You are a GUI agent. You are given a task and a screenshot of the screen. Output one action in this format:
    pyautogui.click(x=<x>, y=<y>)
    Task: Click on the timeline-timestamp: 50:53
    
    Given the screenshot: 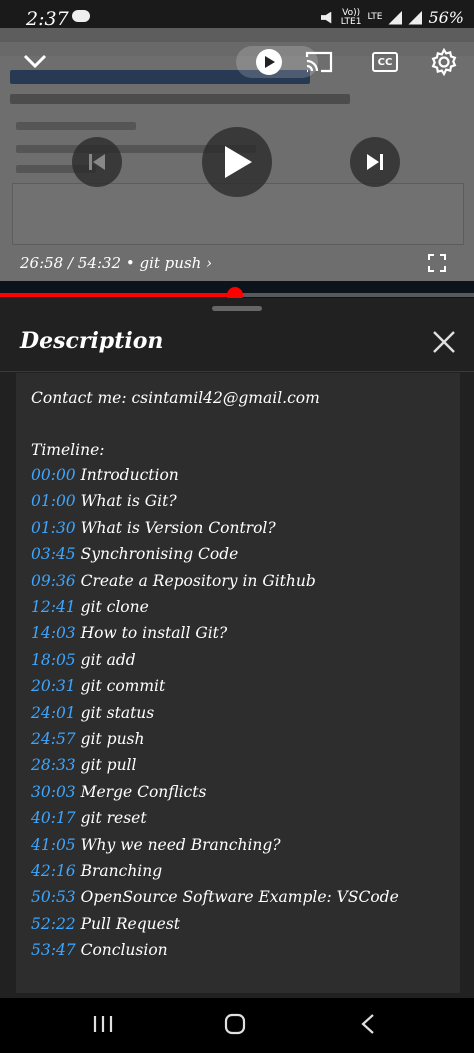 What is the action you would take?
    pyautogui.click(x=53, y=897)
    